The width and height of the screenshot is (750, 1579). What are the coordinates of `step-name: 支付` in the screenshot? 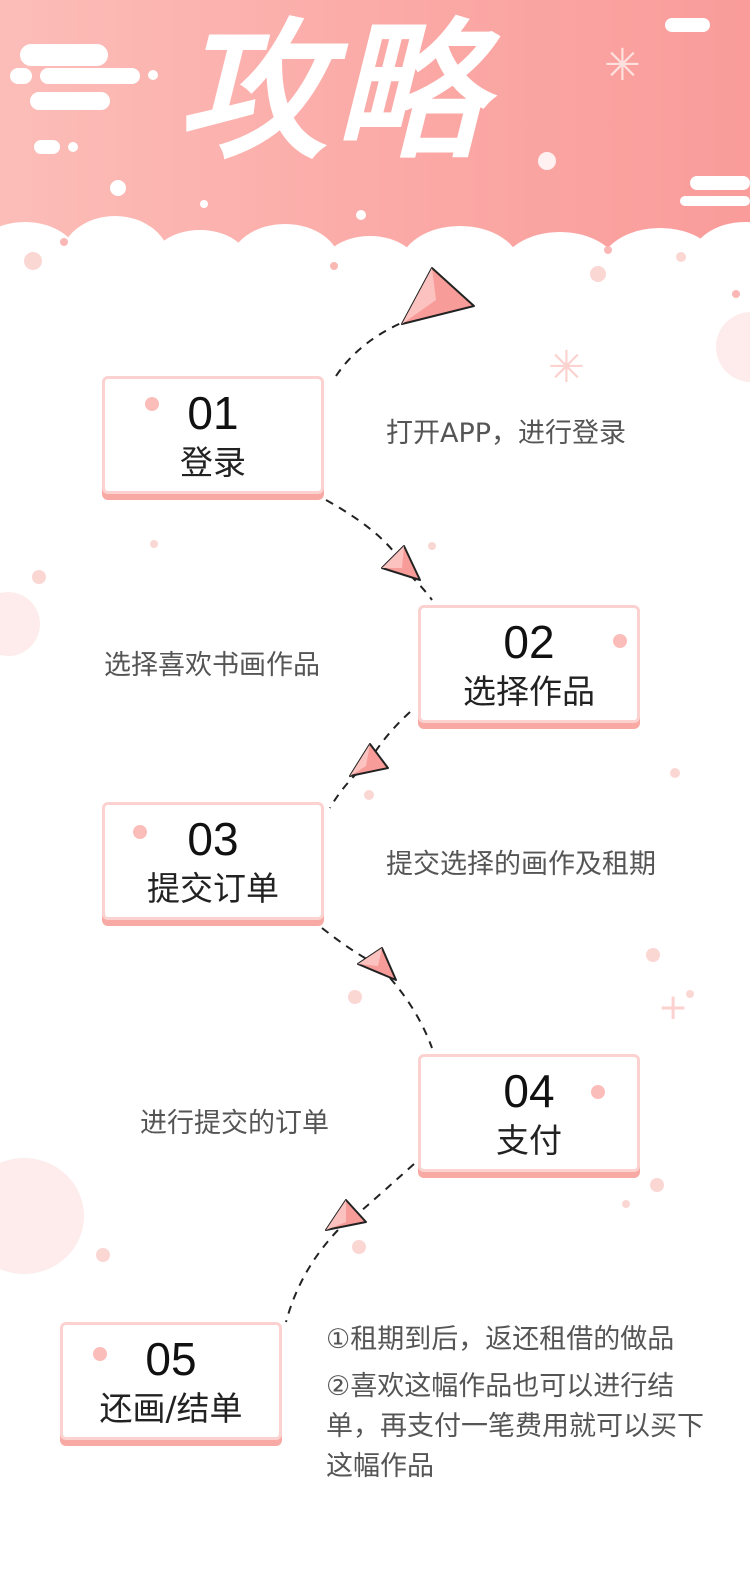 It's located at (529, 1140).